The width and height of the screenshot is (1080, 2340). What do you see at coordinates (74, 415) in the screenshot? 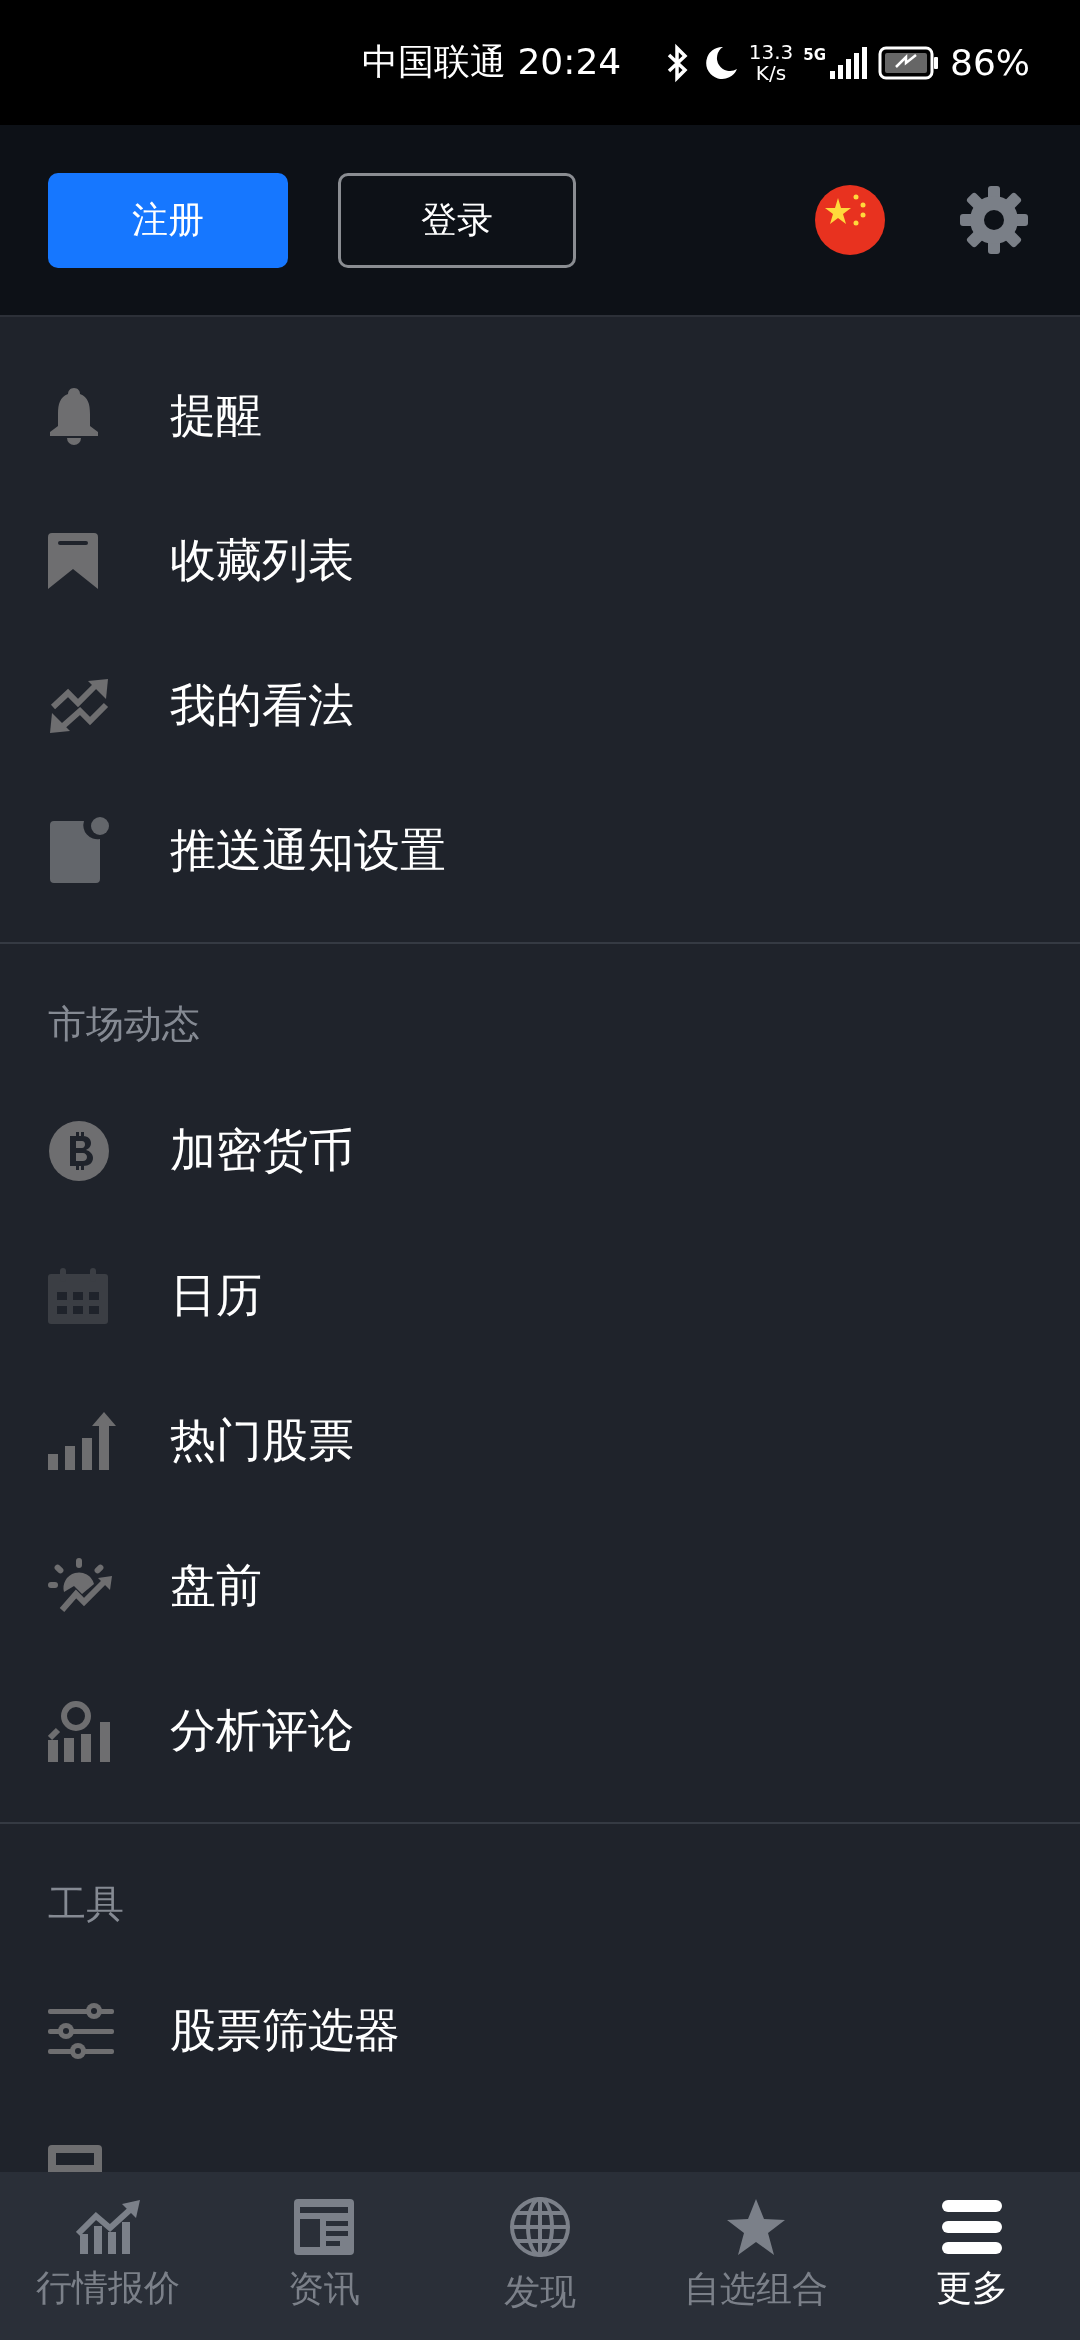
I see `bell-icon` at bounding box center [74, 415].